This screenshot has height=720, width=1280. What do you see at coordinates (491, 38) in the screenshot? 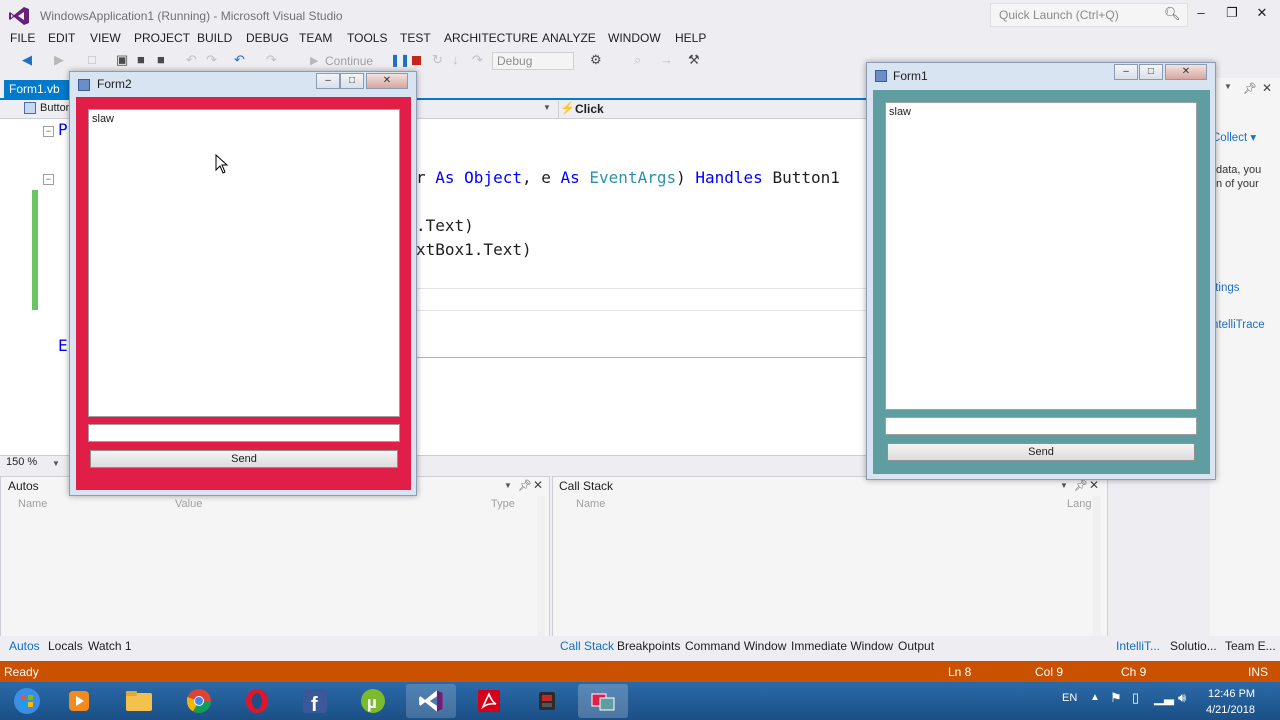
I see `menu-architecture: ARCHITECTURE` at bounding box center [491, 38].